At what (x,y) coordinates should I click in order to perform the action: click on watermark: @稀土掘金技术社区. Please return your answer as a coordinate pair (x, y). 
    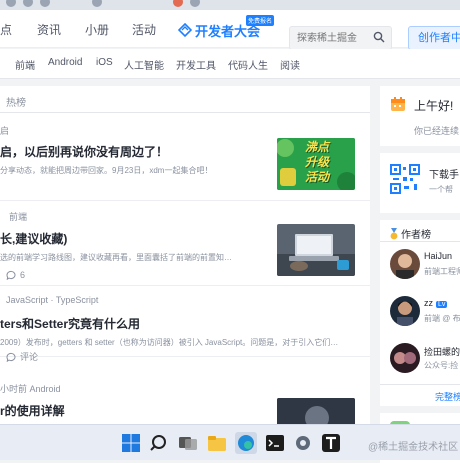
    Looking at the image, I should click on (413, 447).